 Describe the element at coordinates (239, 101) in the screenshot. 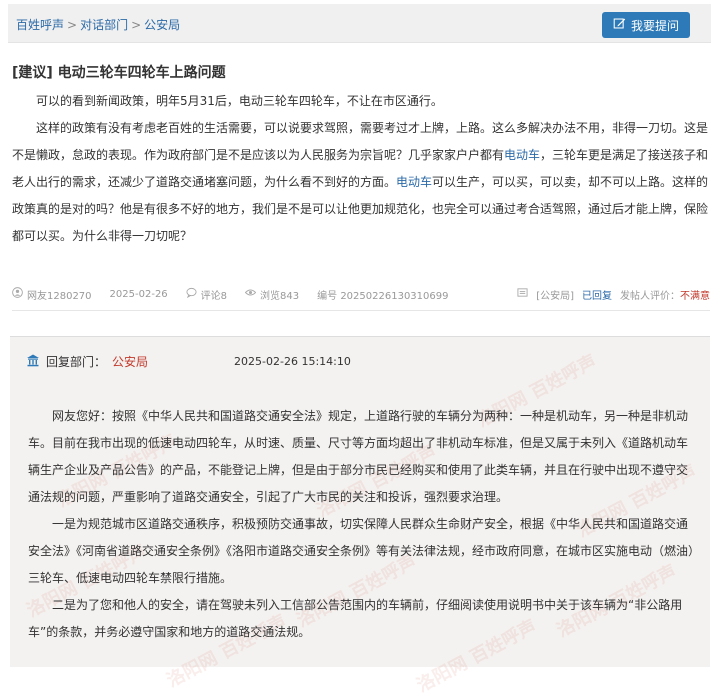

I see `post-text: 可以的看到新闻政策，明年5月31后，电动三轮车四轮车，不让在市区通行。` at that location.